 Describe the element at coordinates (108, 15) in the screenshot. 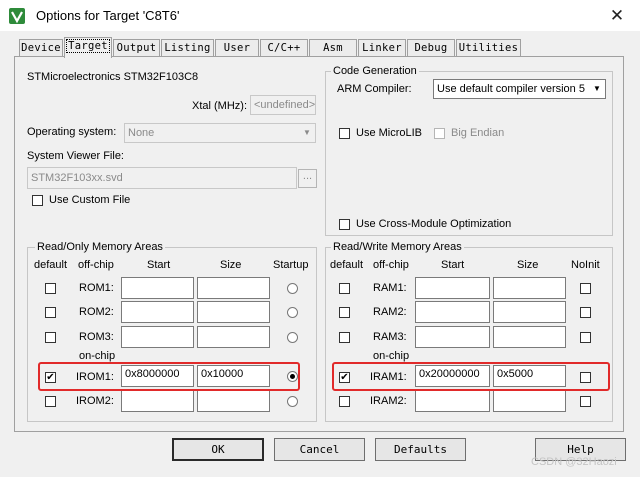

I see `window-title: Options for Target 'C8T6'` at that location.